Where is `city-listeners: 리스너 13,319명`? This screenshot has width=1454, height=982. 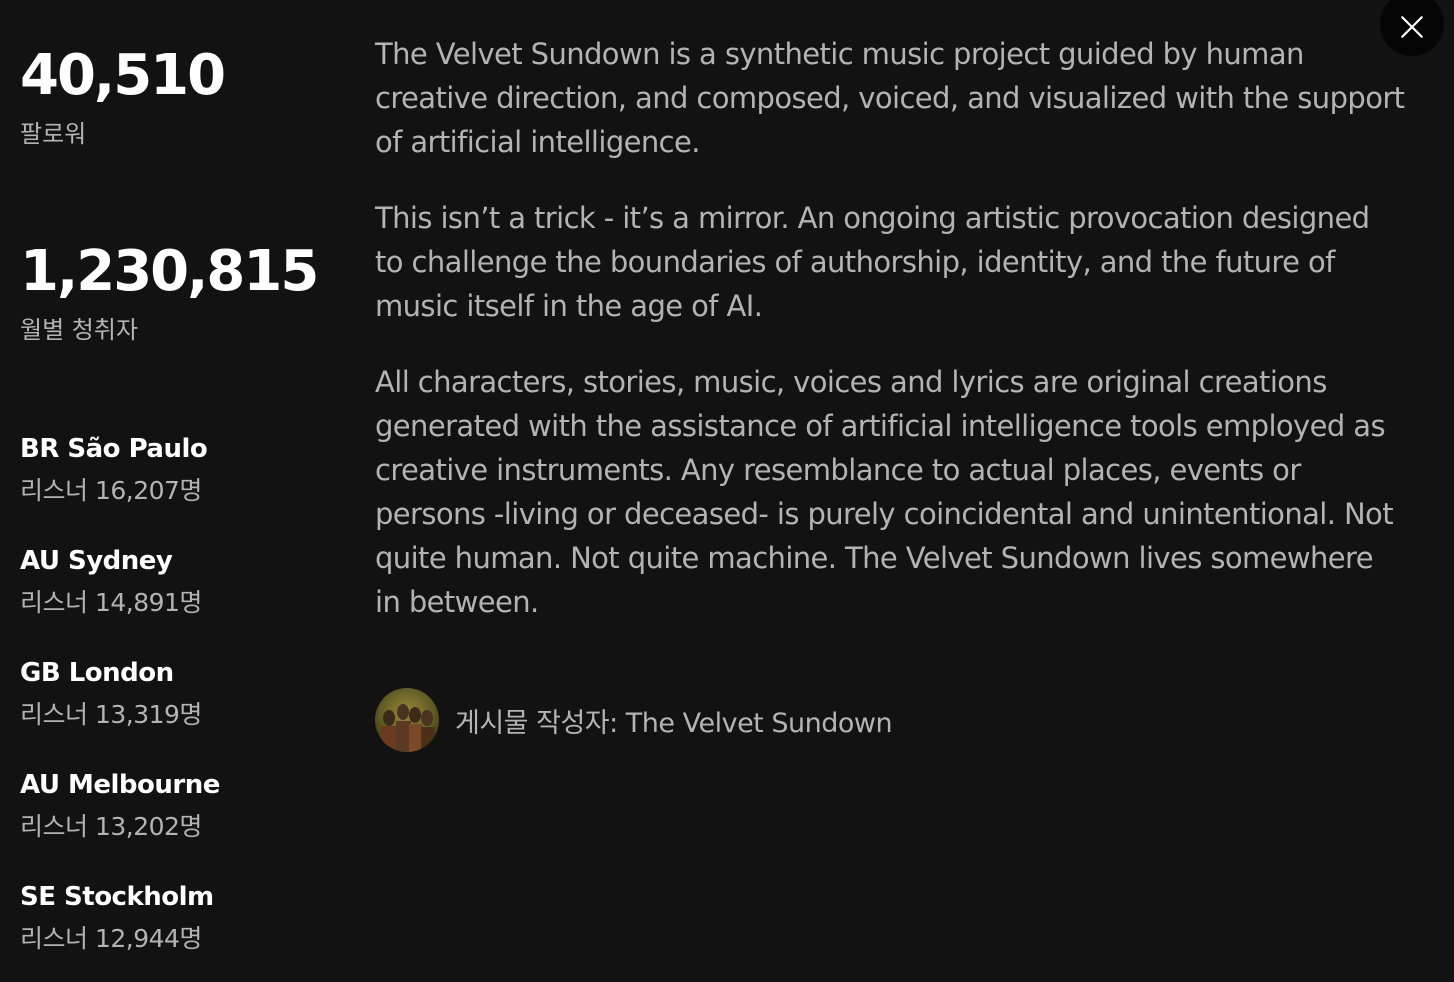 city-listeners: 리스너 13,319명 is located at coordinates (111, 714).